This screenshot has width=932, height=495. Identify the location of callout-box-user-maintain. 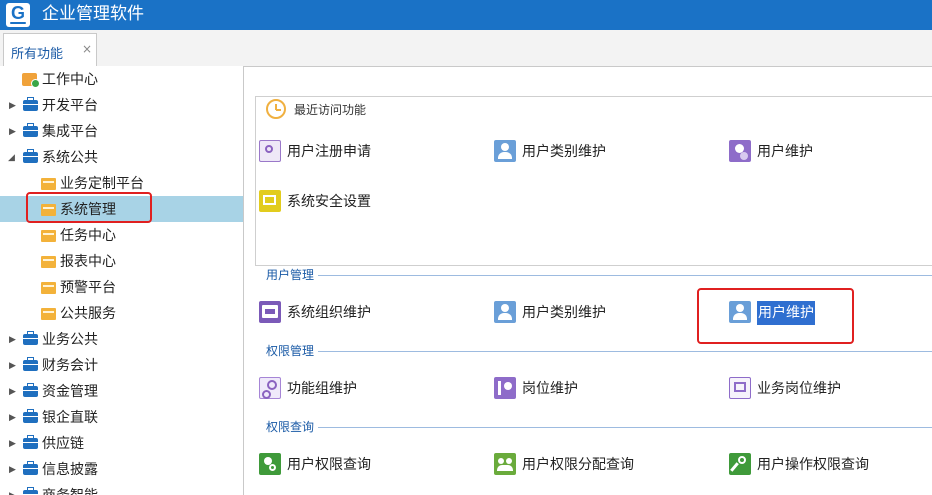
(775, 316).